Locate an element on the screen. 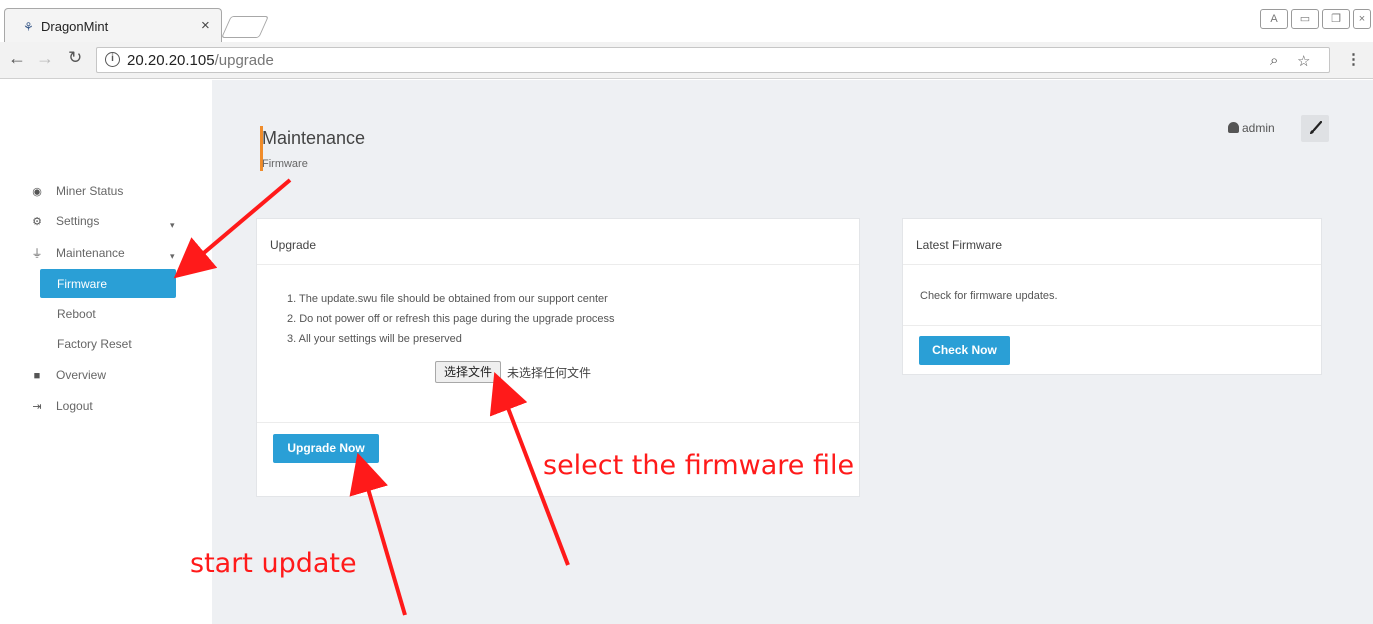  arrow-to-firmware-menu is located at coordinates (232, 228).